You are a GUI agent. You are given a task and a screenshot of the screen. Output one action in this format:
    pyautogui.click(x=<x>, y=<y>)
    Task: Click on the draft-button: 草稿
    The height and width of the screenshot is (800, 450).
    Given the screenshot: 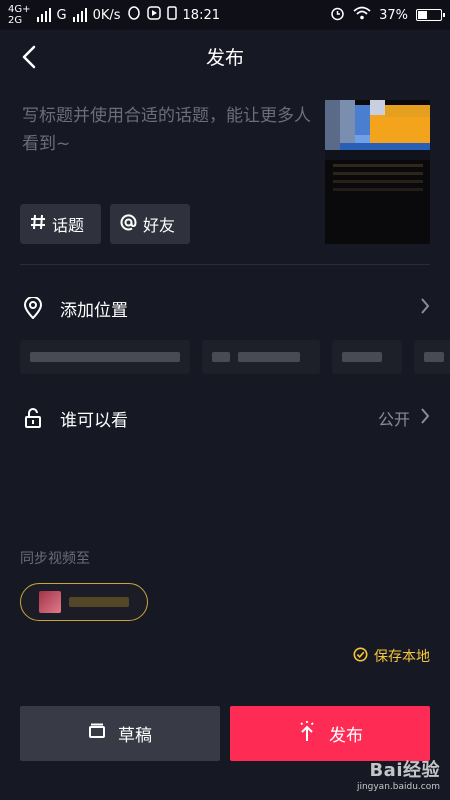 What is the action you would take?
    pyautogui.click(x=120, y=733)
    